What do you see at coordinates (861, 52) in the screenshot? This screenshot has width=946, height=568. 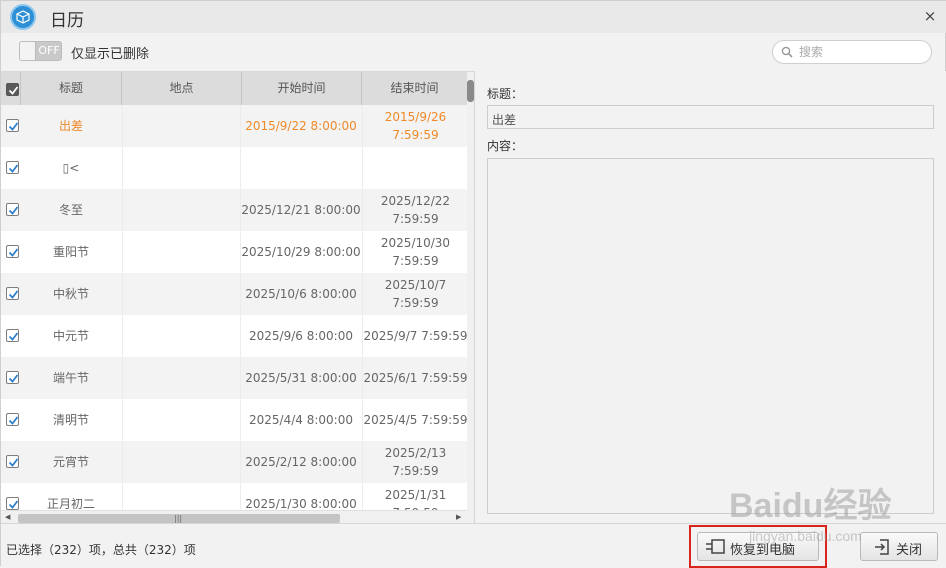 I see `search-input` at bounding box center [861, 52].